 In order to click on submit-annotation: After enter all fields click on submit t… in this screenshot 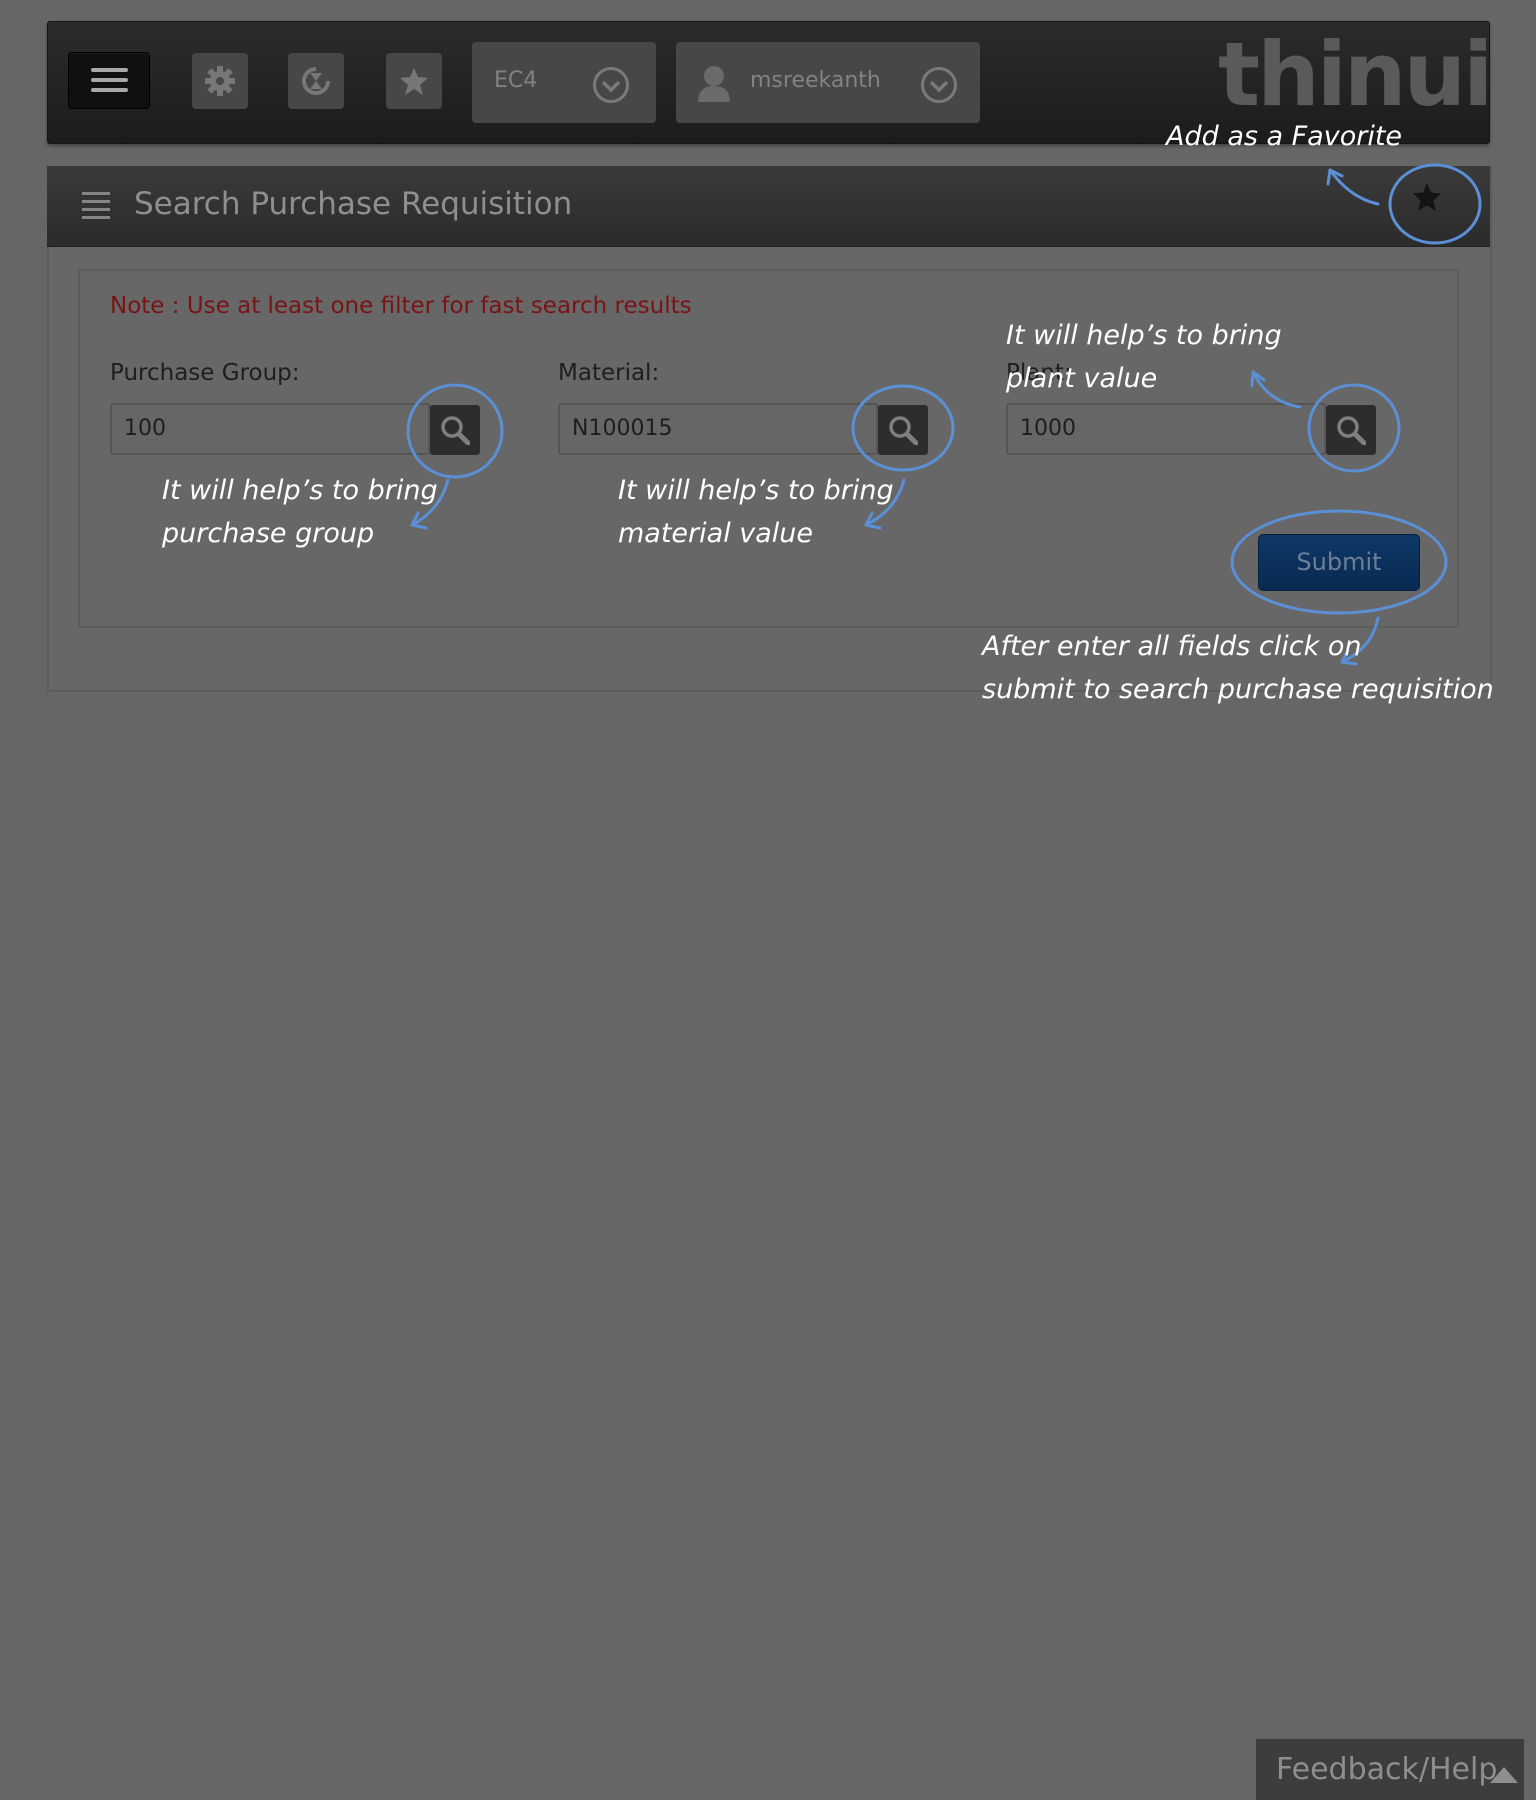, I will do `click(1238, 668)`.